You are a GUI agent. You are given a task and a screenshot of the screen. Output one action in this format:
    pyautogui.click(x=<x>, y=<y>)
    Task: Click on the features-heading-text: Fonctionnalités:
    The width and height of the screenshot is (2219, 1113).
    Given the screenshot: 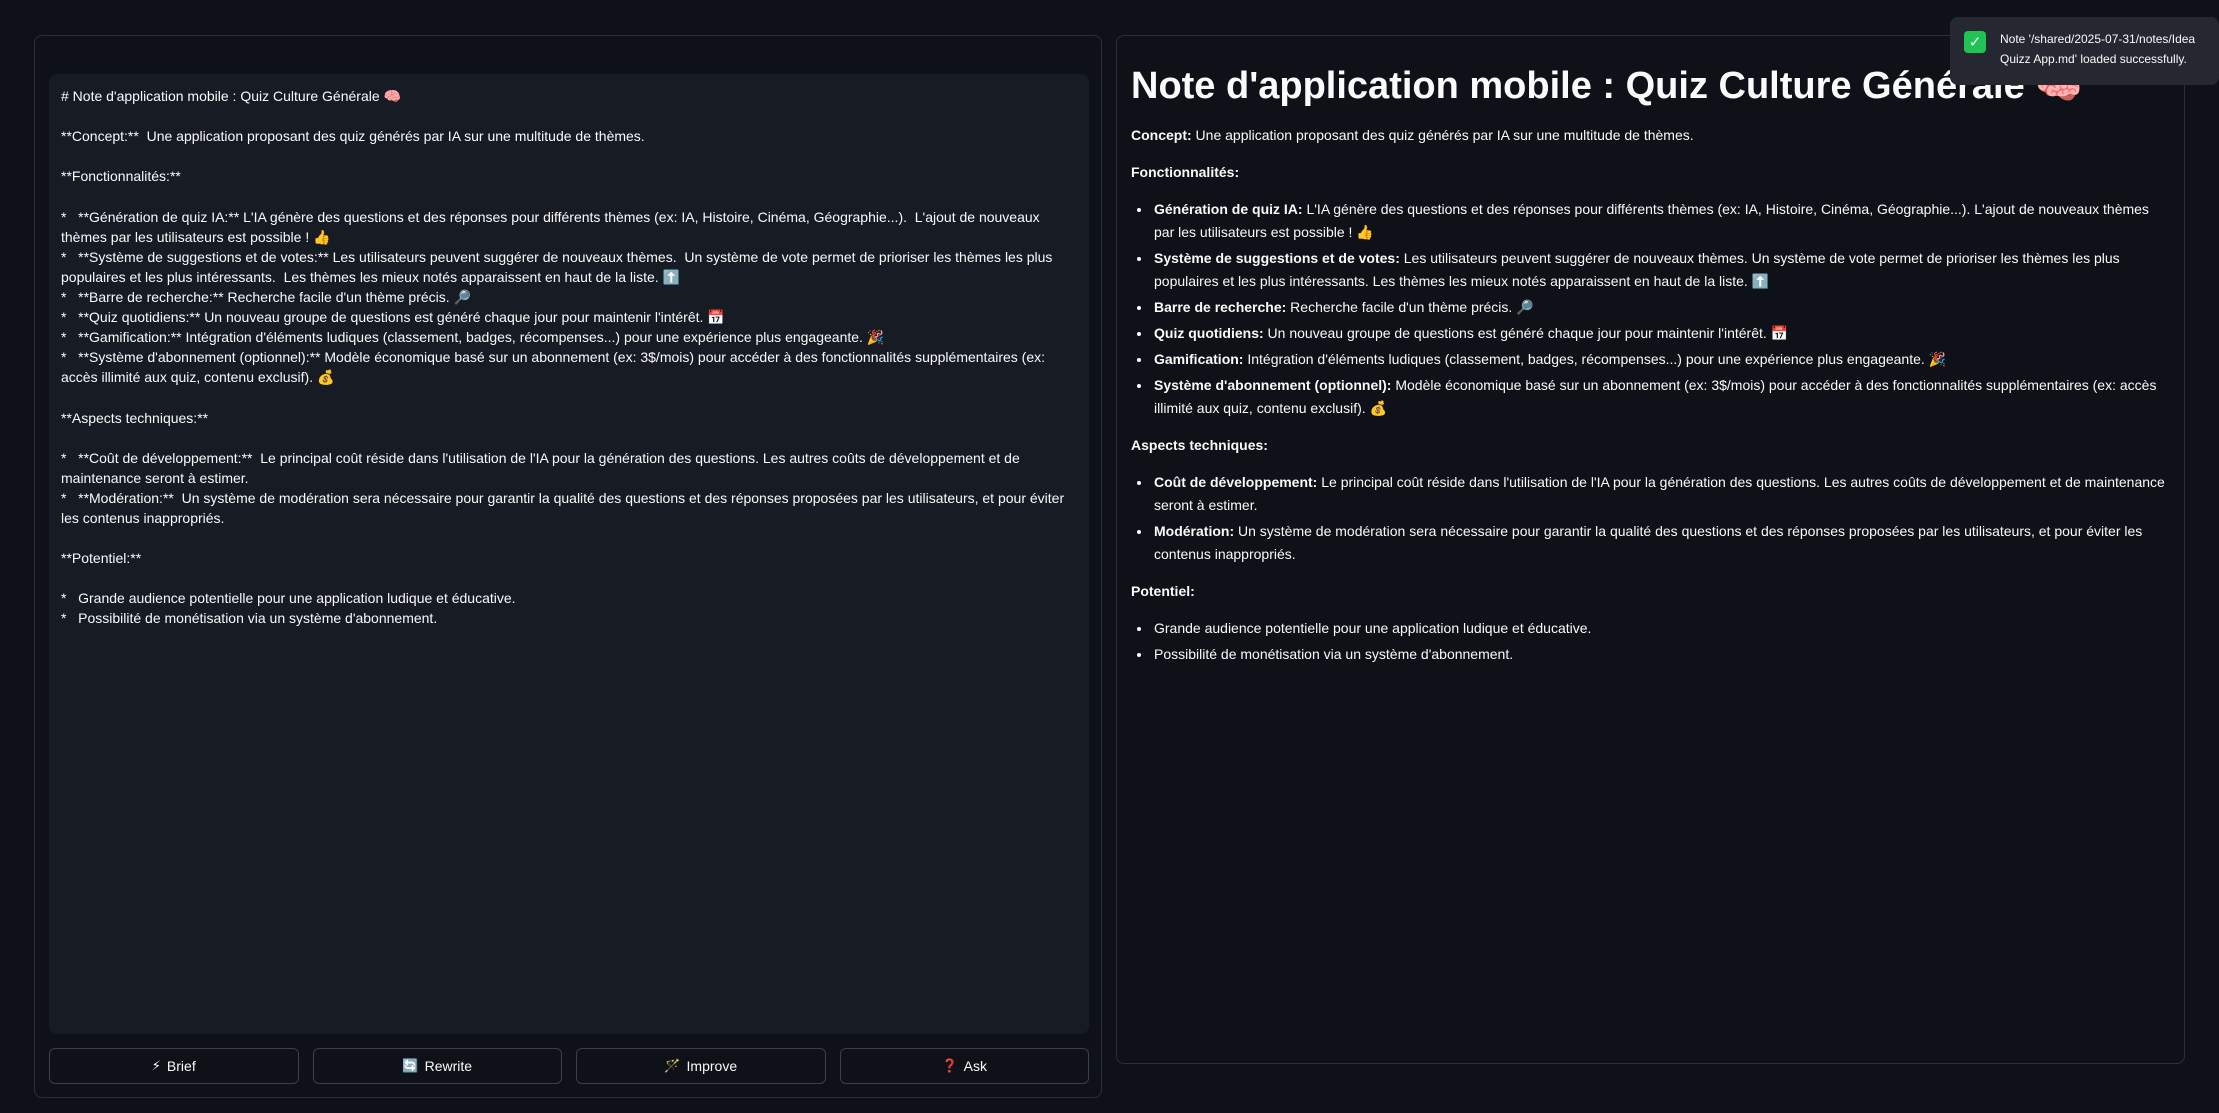 What is the action you would take?
    pyautogui.click(x=1185, y=171)
    